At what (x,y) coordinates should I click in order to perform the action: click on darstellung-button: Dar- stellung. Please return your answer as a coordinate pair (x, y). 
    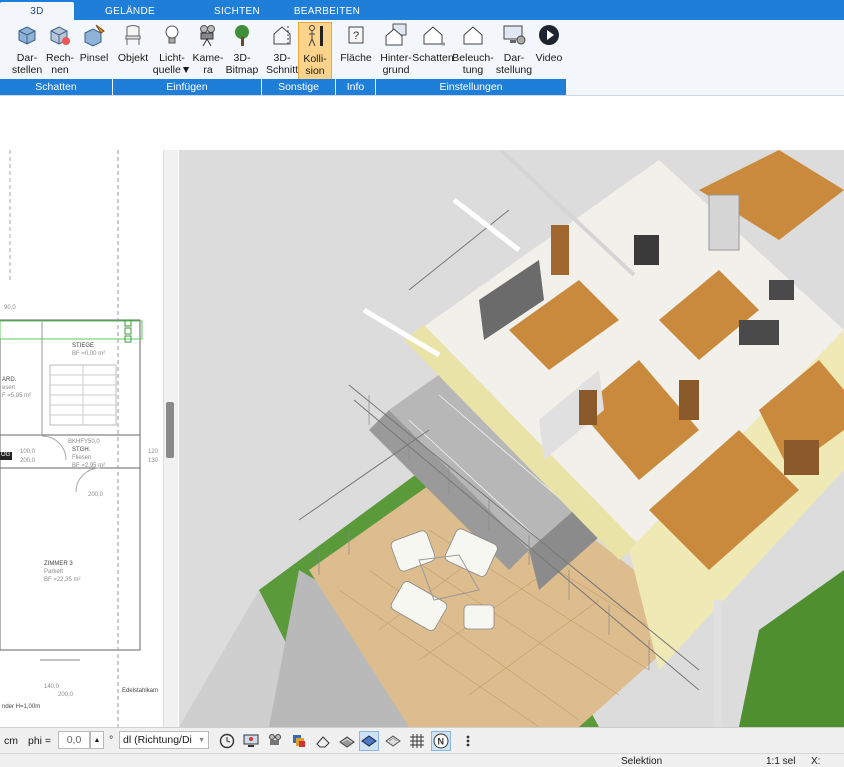
    Looking at the image, I should click on (514, 51).